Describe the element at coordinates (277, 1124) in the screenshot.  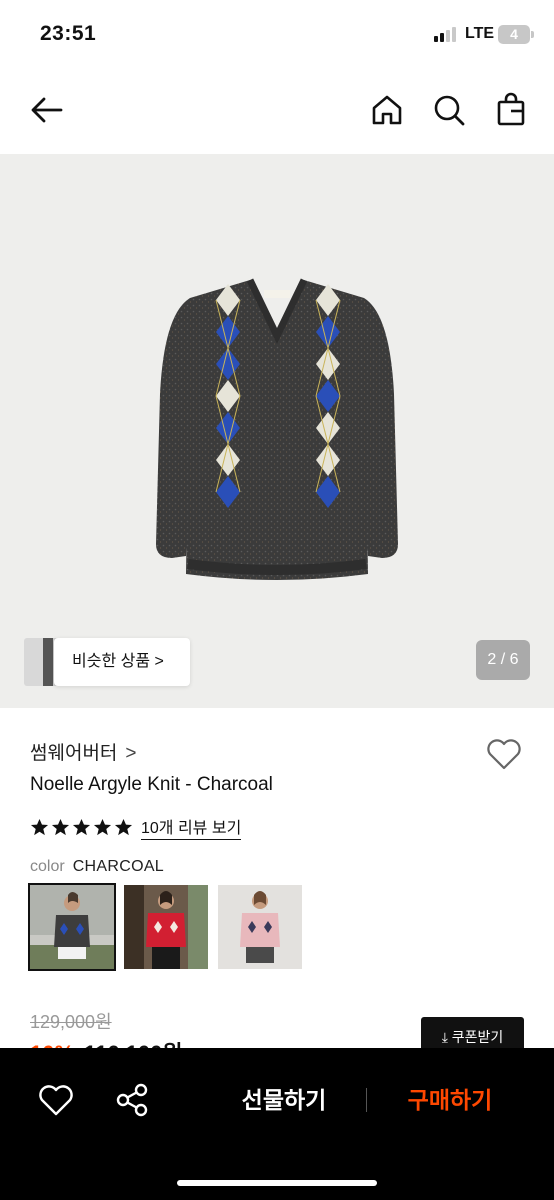
I see `bottom-action-bar: 선물하기 구매하기` at that location.